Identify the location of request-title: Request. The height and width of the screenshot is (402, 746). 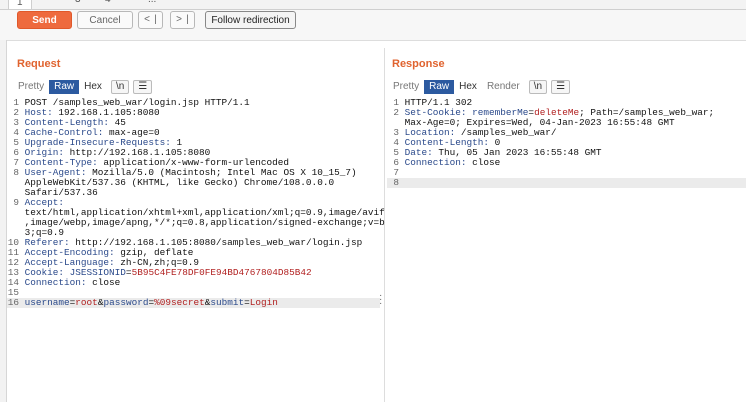
(39, 64).